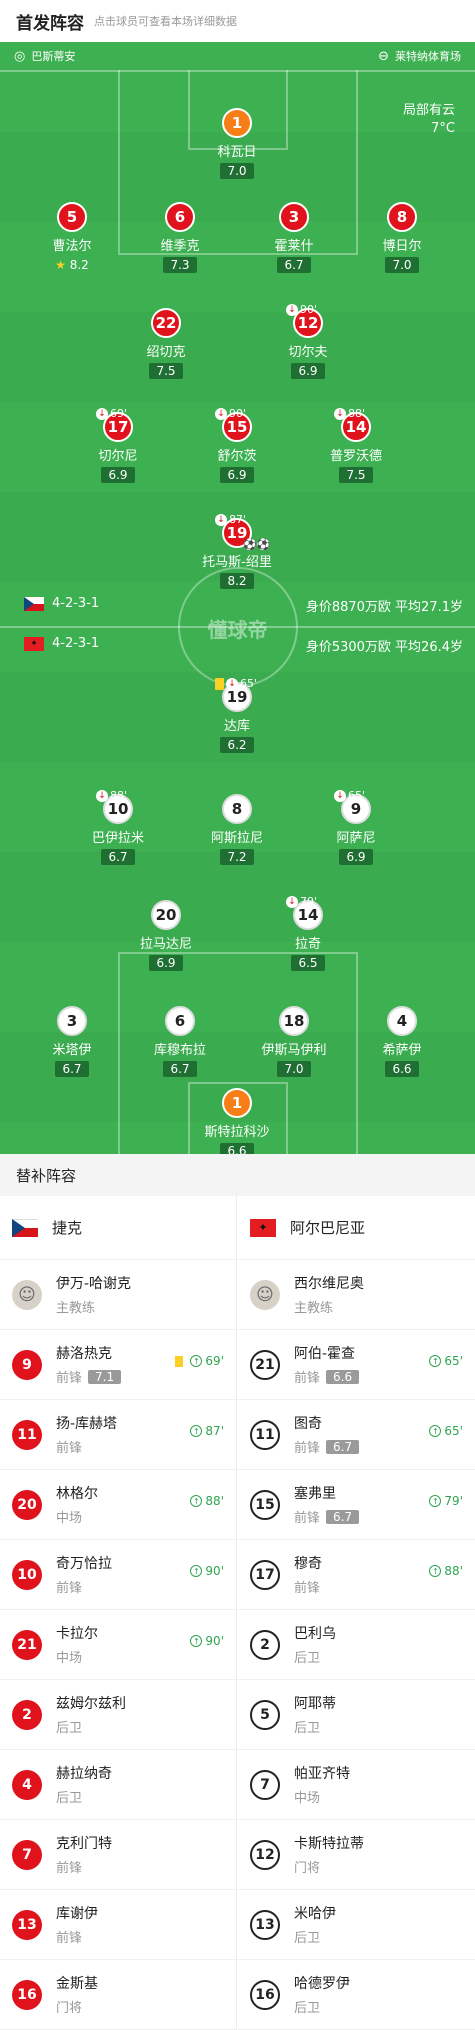 The image size is (475, 2030). I want to click on sub-row-home-2: 2 兹姆尔兹利 后卫, so click(118, 1715).